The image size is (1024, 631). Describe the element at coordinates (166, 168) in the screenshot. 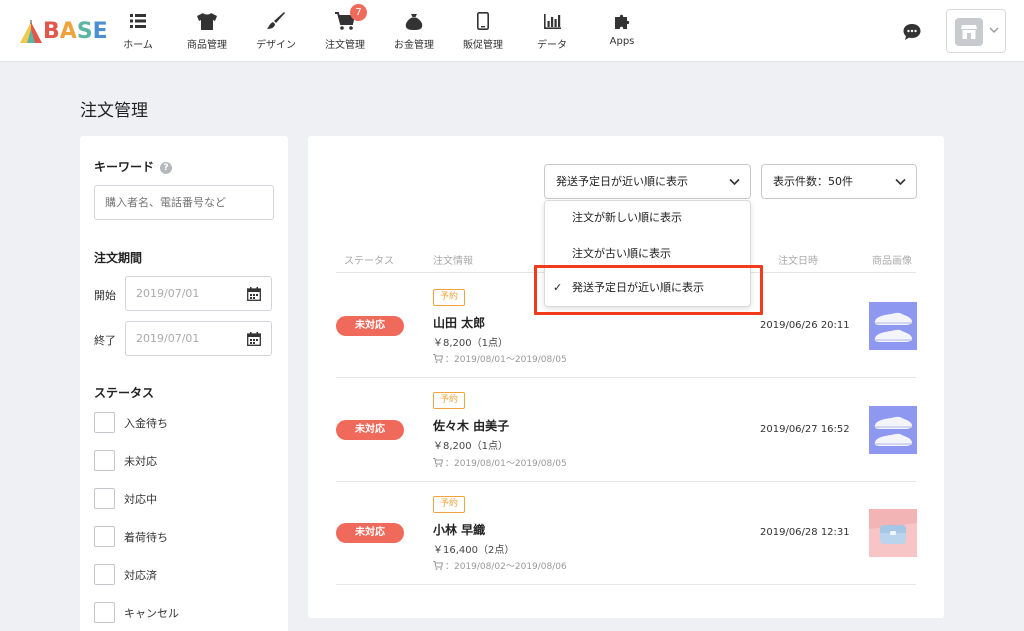

I see `help-icon: ?` at that location.